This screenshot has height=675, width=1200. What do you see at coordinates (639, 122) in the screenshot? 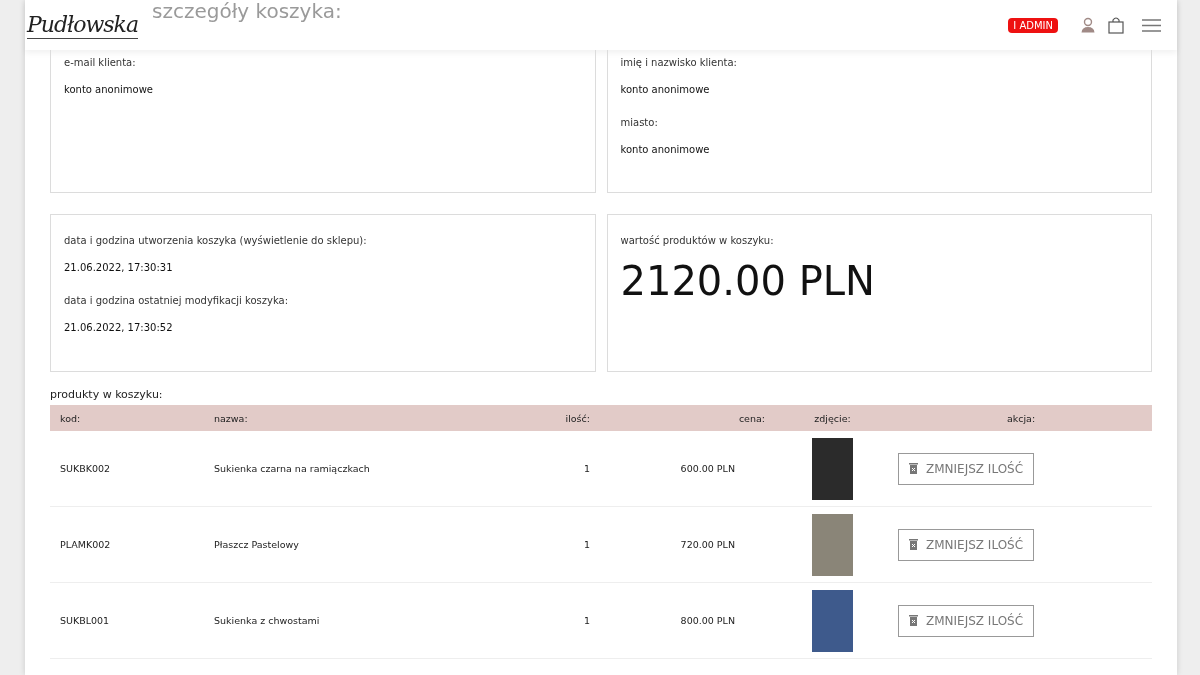
I see `field-label: miasto:` at bounding box center [639, 122].